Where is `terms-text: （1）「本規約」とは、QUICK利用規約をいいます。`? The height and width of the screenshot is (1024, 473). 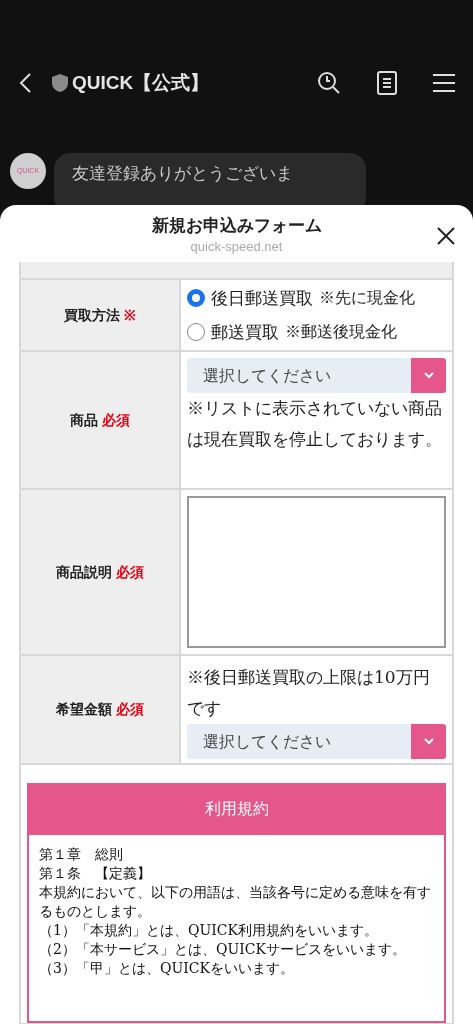 terms-text: （1）「本規約」とは、QUICK利用規約をいいます。 is located at coordinates (209, 930).